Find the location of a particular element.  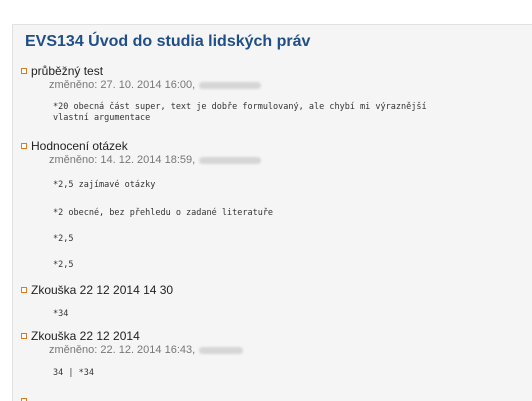

entry-header: průběžný test is located at coordinates (272, 70).